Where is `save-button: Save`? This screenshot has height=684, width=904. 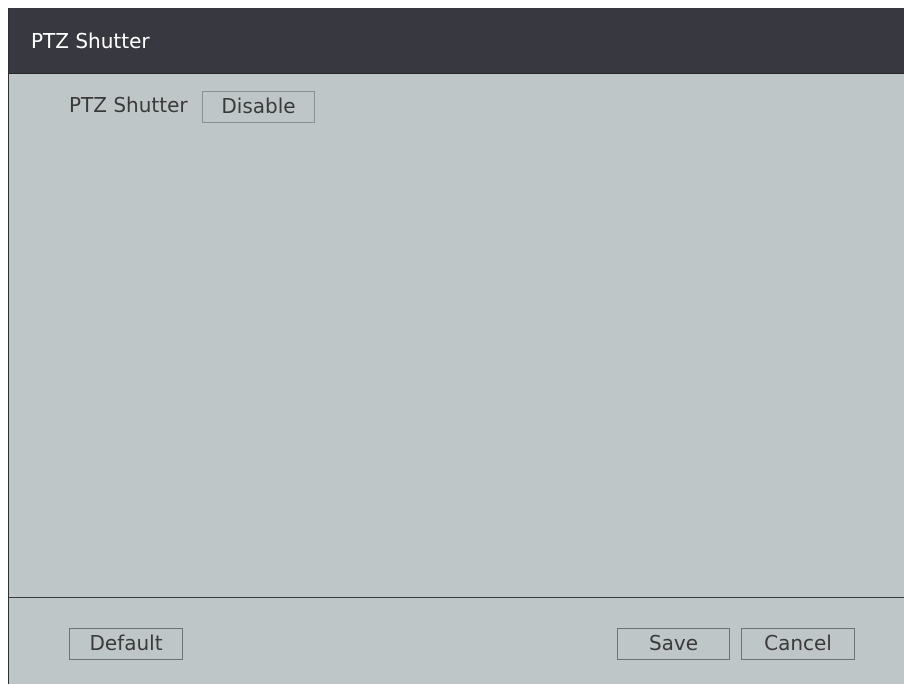 save-button: Save is located at coordinates (673, 644).